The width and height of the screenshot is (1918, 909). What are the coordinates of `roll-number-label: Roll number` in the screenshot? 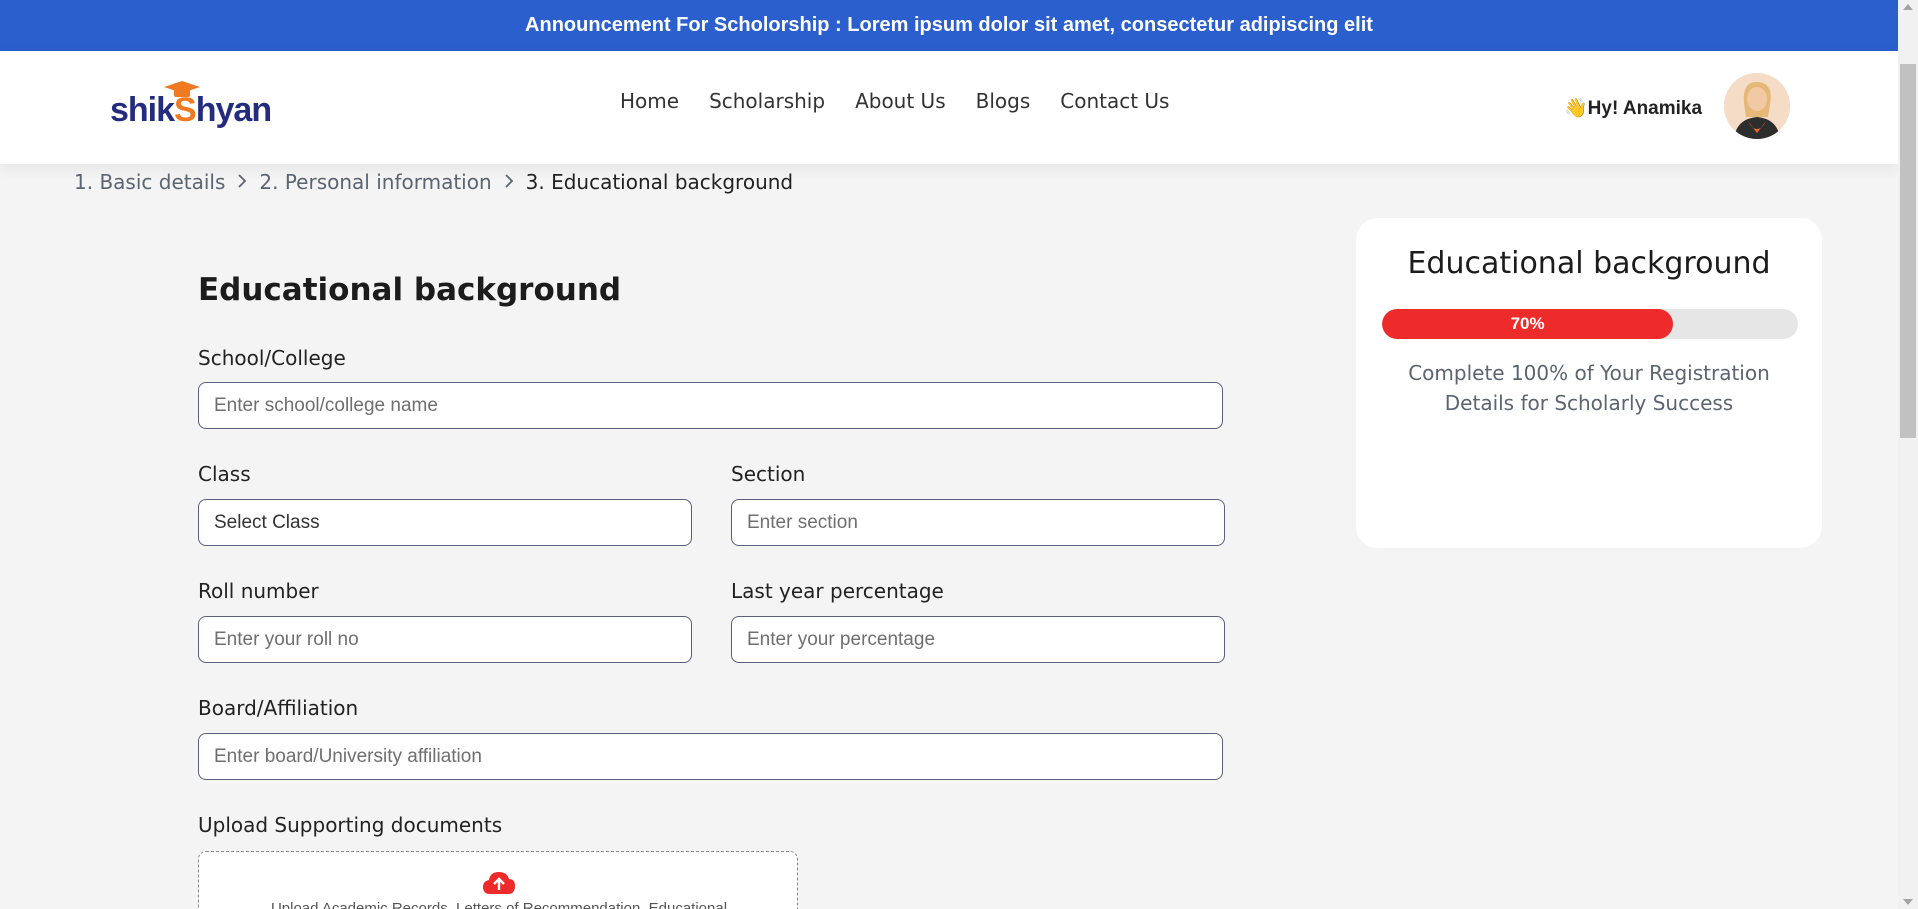 It's located at (258, 591).